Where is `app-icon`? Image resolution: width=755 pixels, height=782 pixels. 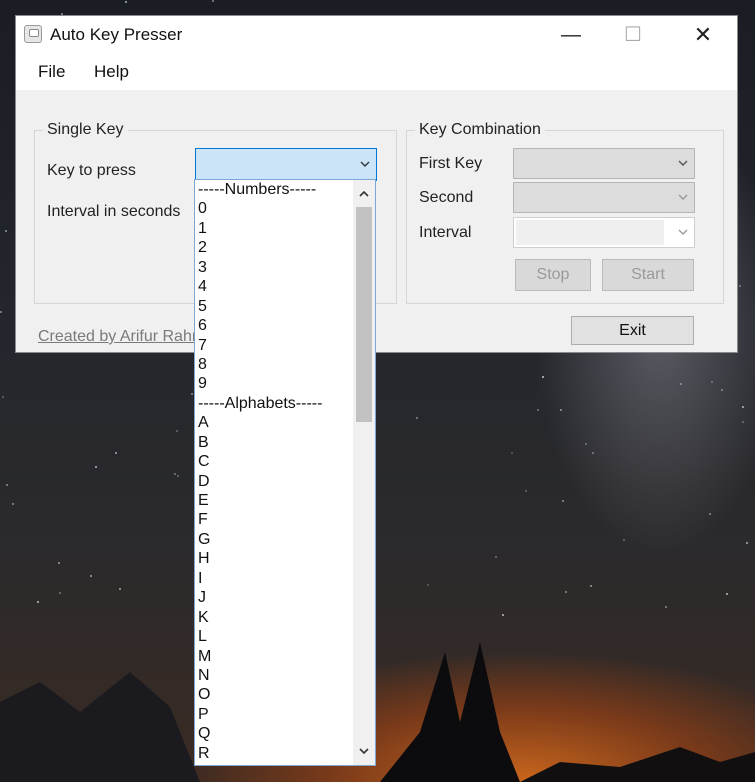
app-icon is located at coordinates (33, 34).